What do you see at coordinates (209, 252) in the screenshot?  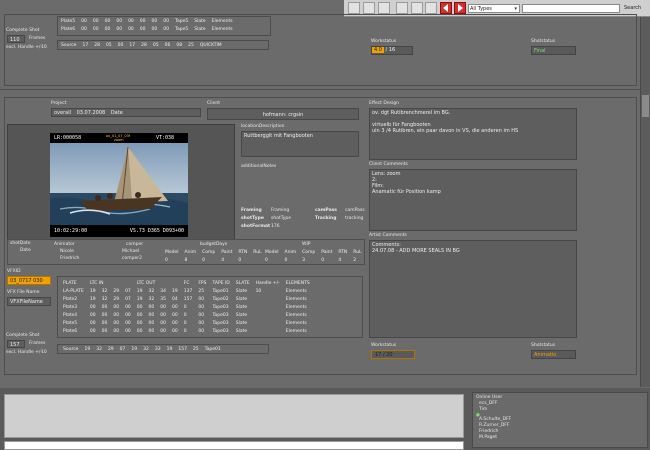 I see `cell: Comp` at bounding box center [209, 252].